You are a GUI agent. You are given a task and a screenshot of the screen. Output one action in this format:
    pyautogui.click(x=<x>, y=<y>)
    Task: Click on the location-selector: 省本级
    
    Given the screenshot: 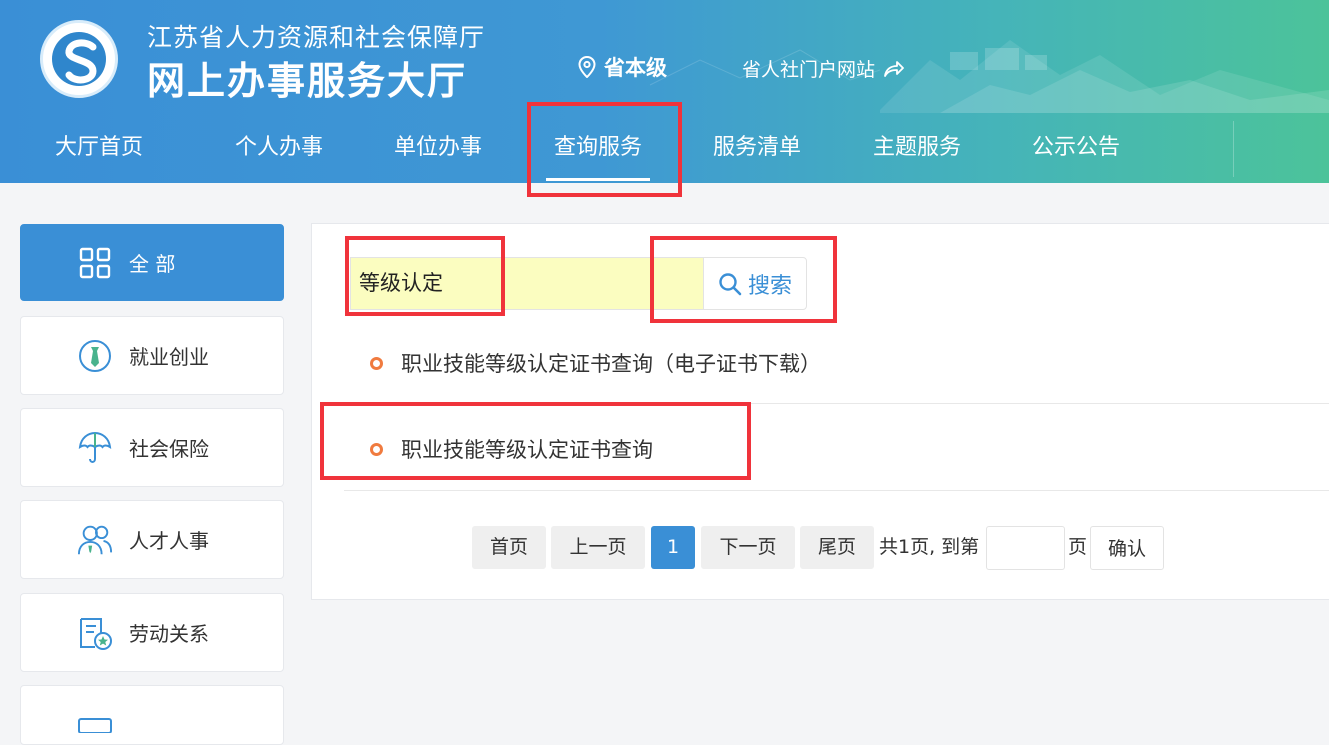 What is the action you would take?
    pyautogui.click(x=622, y=67)
    